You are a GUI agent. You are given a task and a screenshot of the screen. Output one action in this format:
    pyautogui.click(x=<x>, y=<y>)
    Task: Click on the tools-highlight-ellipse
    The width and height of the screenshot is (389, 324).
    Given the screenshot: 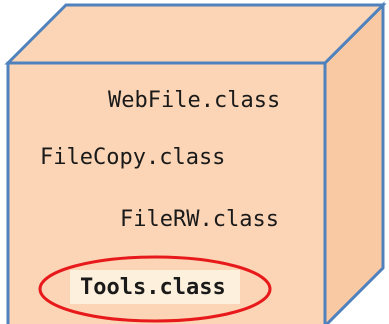 What is the action you would take?
    pyautogui.click(x=155, y=289)
    